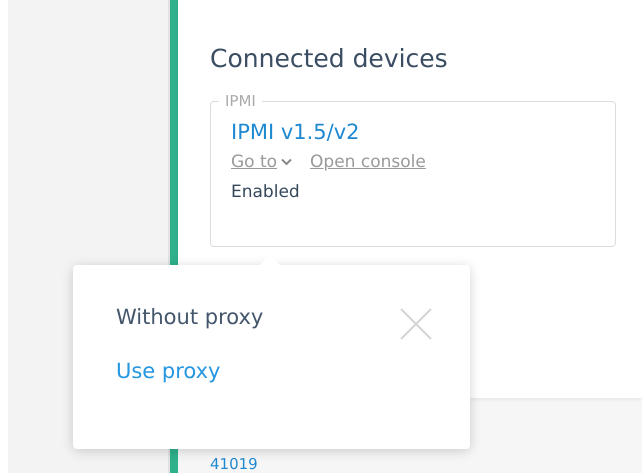  I want to click on device-status: Enabled, so click(266, 192).